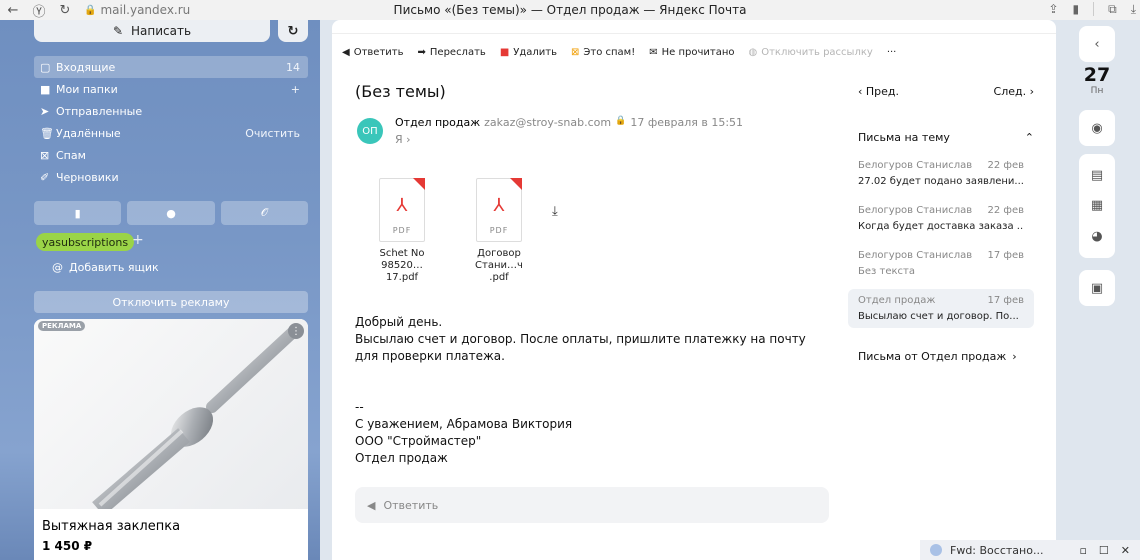  What do you see at coordinates (88, 133) in the screenshot?
I see `folder-label: Удалённые` at bounding box center [88, 133].